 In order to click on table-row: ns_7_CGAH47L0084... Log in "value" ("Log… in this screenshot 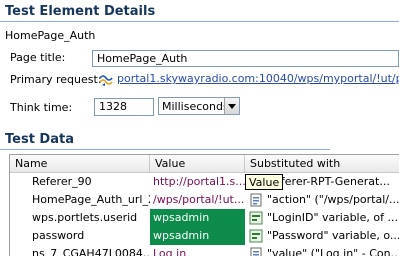, I will do `click(204, 250)`.